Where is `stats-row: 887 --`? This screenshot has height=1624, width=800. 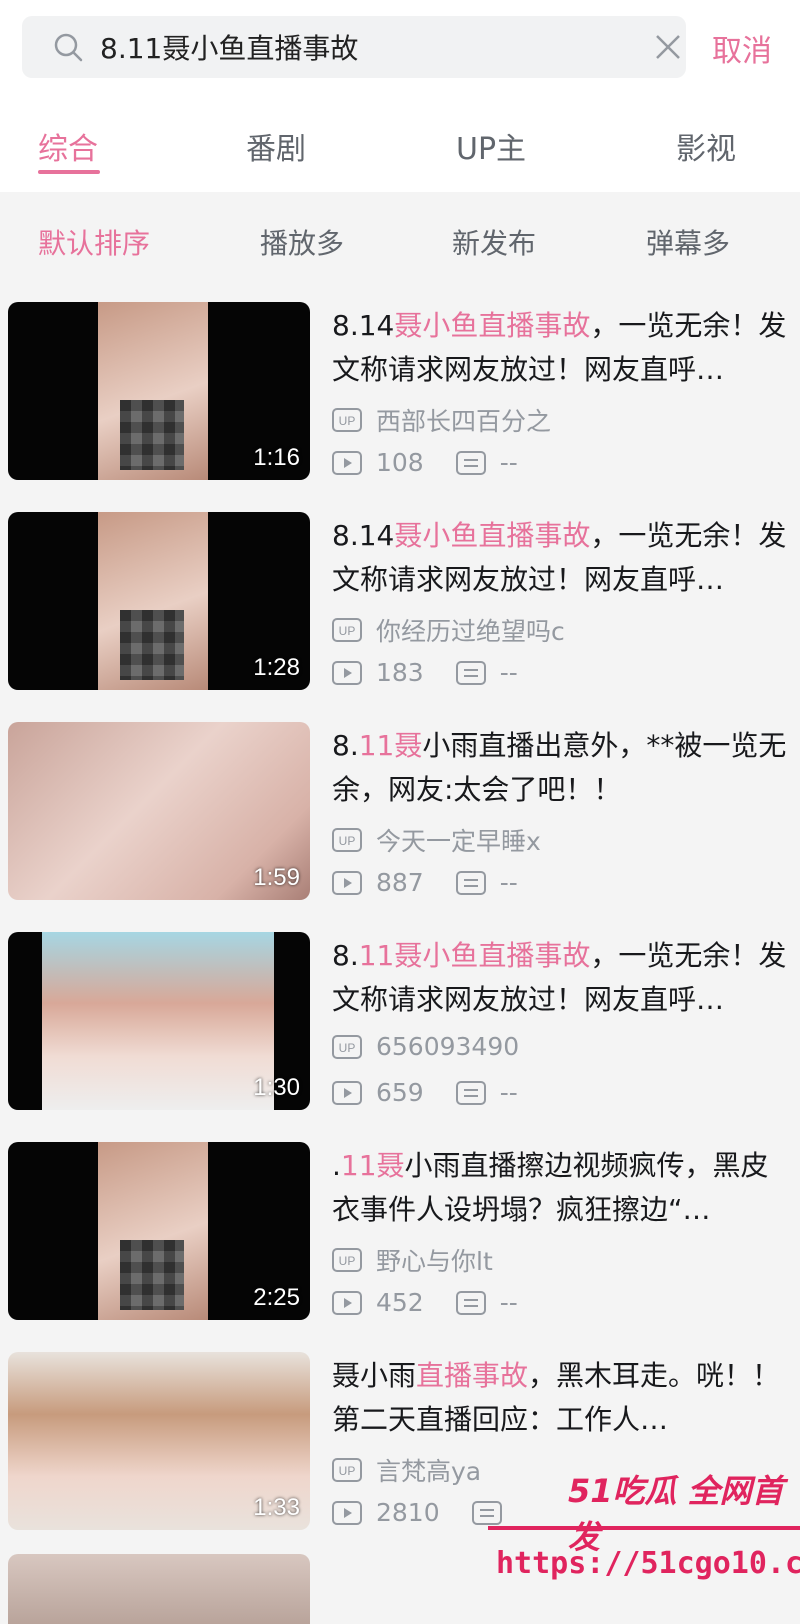 stats-row: 887 -- is located at coordinates (425, 882).